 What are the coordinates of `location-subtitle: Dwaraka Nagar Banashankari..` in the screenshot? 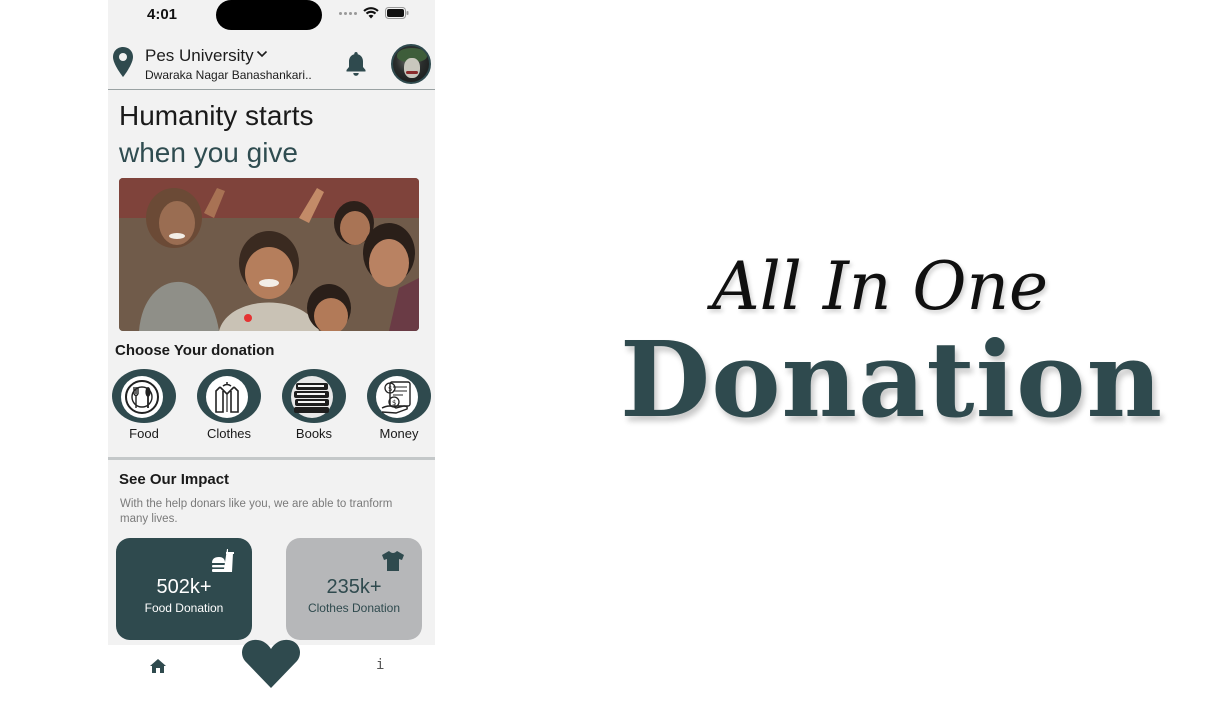 It's located at (228, 75).